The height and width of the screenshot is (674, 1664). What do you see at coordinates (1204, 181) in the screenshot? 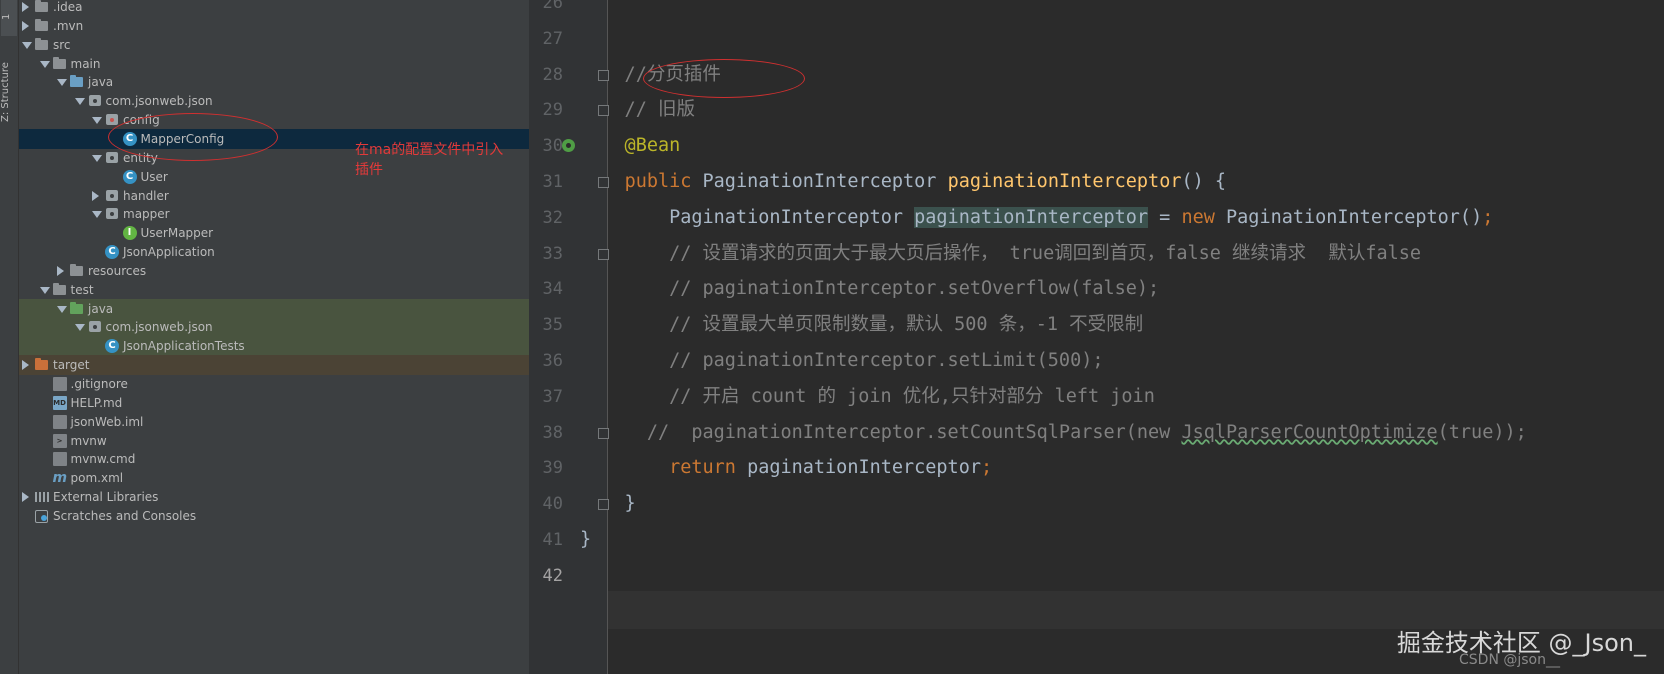
I see `code-token: () {` at bounding box center [1204, 181].